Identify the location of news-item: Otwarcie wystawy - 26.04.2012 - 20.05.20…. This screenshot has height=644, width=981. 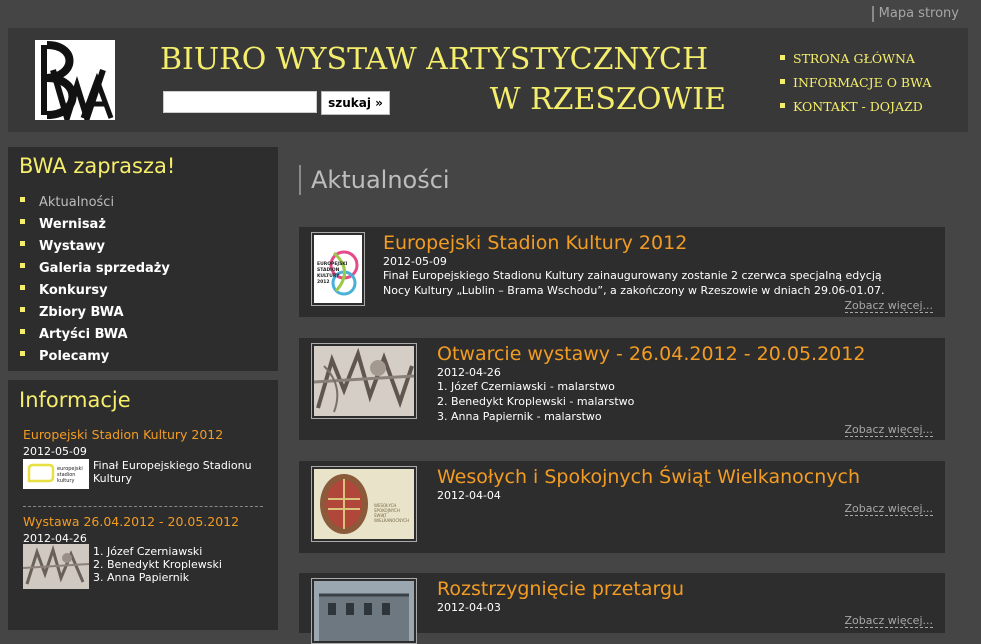
(622, 389).